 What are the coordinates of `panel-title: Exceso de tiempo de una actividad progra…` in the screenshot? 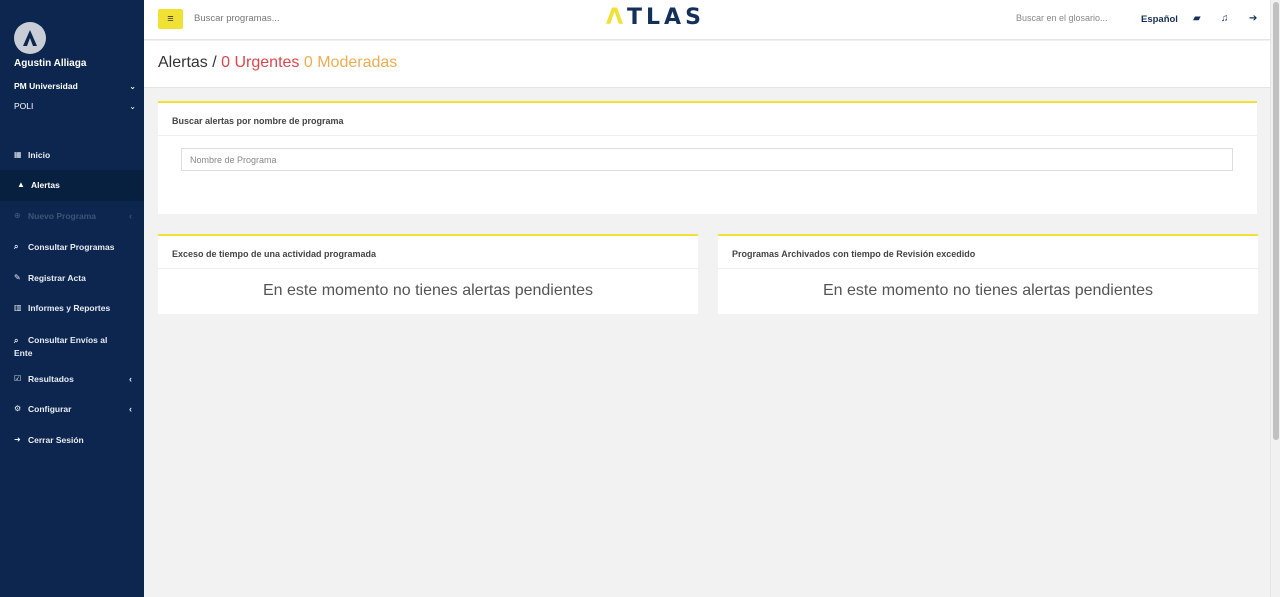 It's located at (428, 252).